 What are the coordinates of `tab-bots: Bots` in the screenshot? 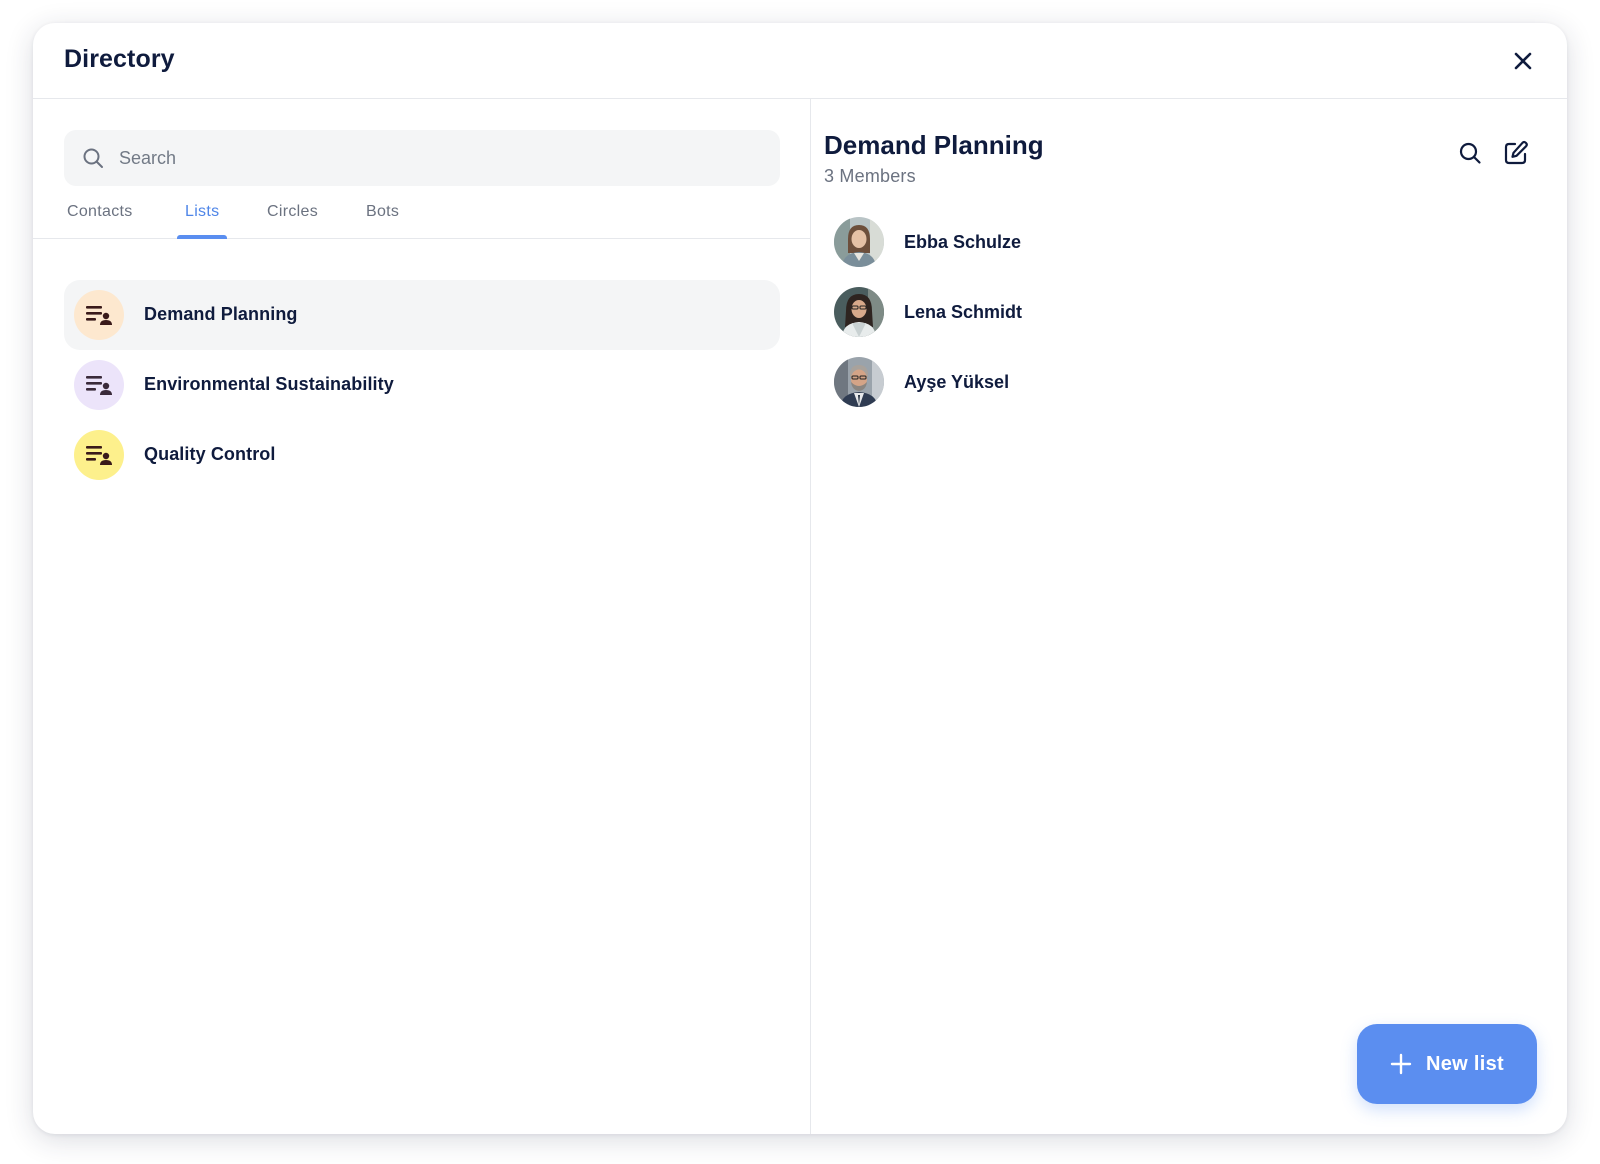 It's located at (382, 221).